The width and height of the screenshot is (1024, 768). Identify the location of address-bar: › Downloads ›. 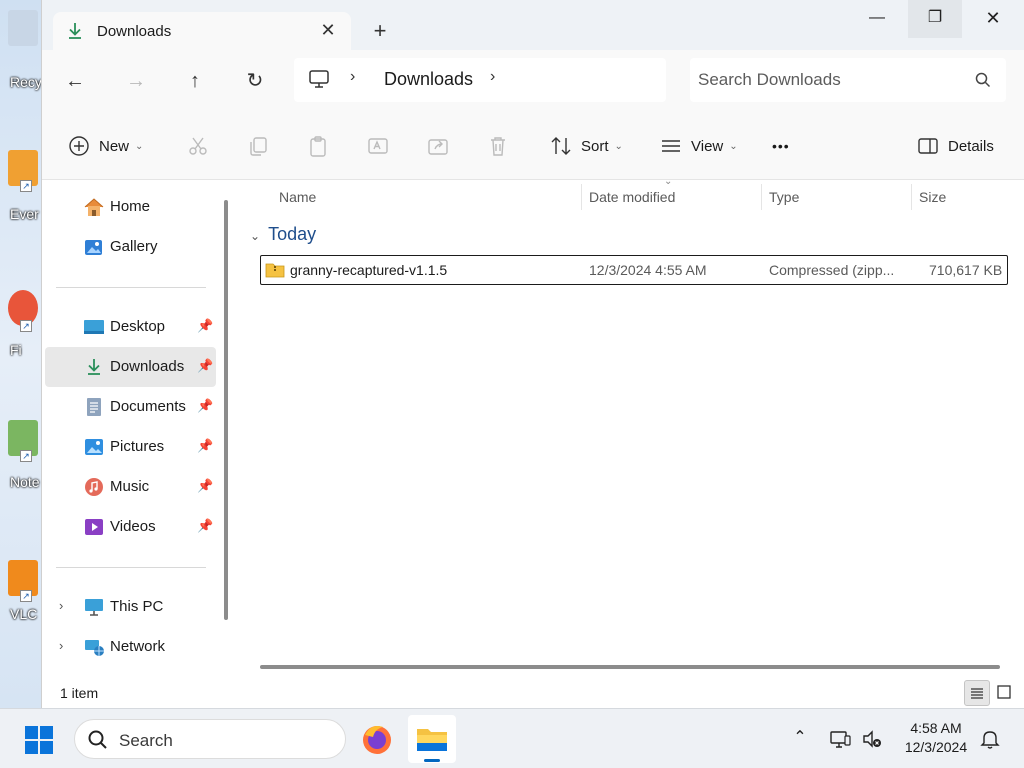
(480, 80).